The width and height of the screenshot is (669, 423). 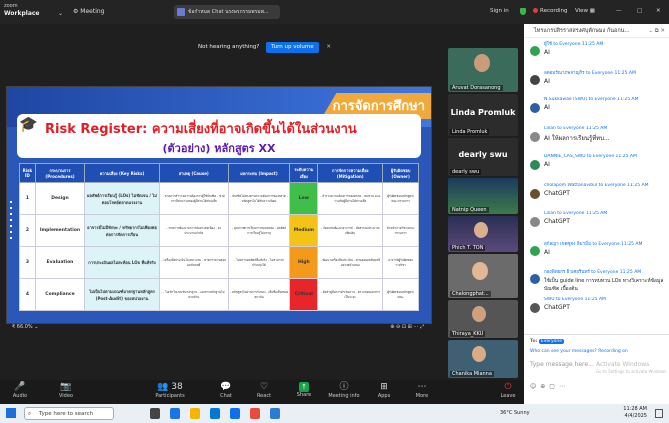 I want to click on view-button: View ▦, so click(x=585, y=11).